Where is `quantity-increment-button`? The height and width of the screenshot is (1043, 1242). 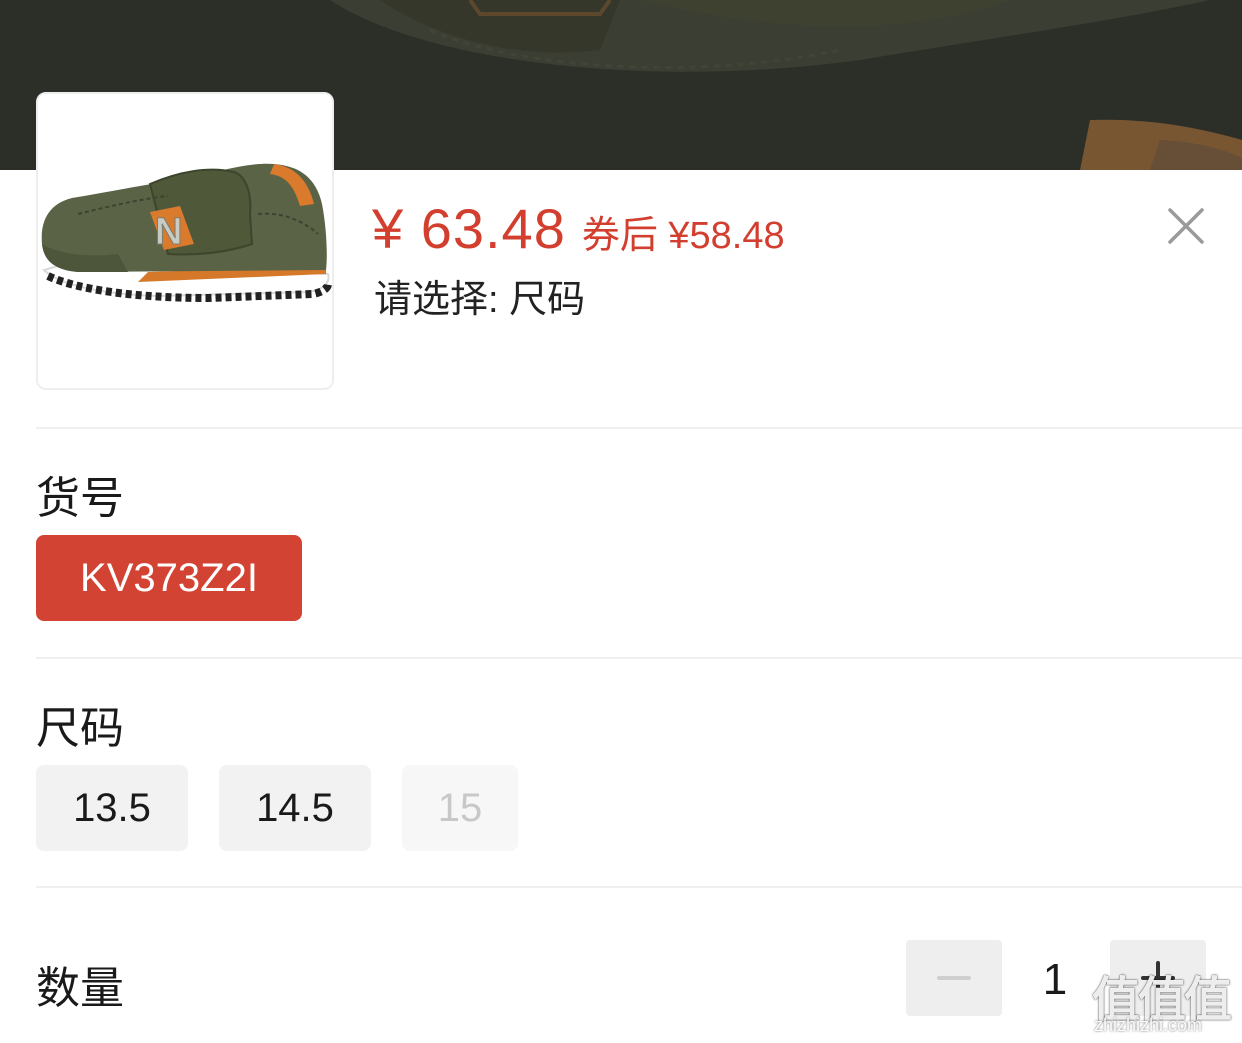 quantity-increment-button is located at coordinates (1158, 978).